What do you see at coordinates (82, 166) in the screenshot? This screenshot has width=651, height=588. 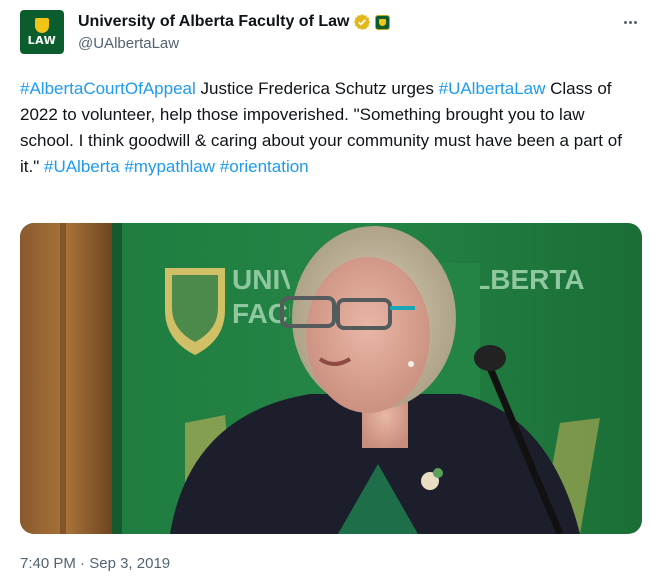 I see `hashtag-link: #UAlberta` at bounding box center [82, 166].